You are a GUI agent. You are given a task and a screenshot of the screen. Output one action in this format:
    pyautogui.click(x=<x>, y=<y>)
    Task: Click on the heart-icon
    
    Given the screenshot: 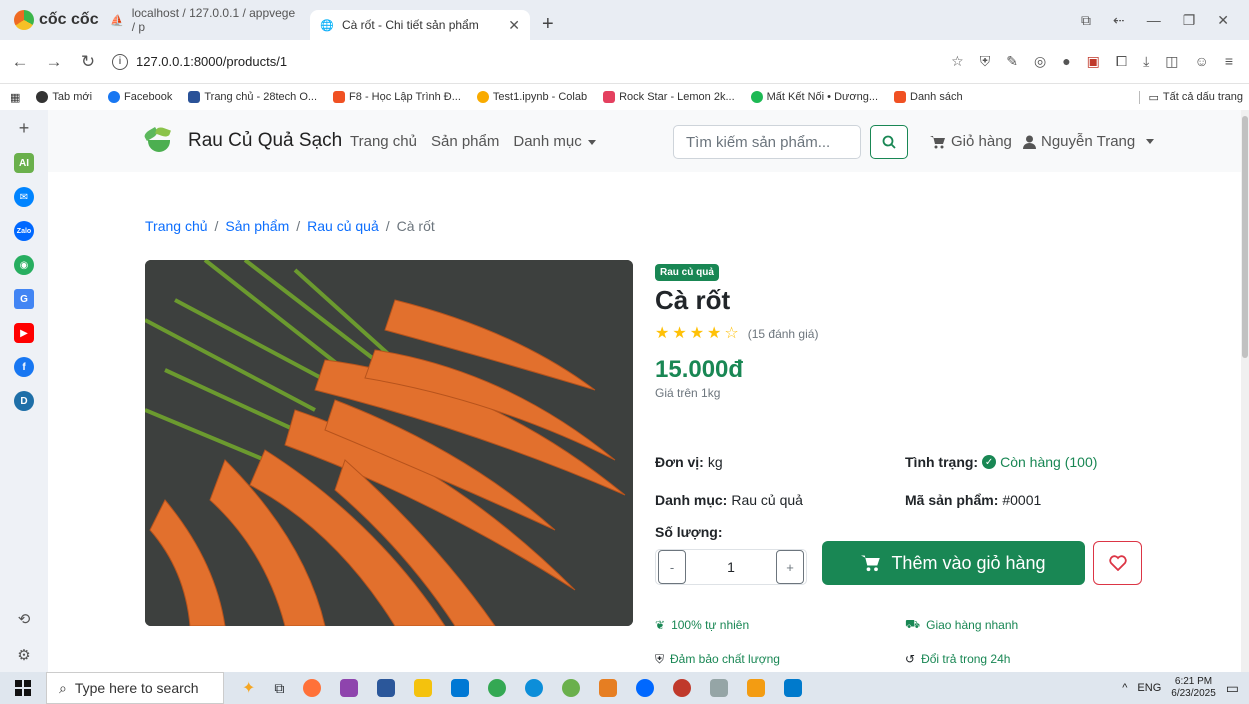 What is the action you would take?
    pyautogui.click(x=1117, y=563)
    